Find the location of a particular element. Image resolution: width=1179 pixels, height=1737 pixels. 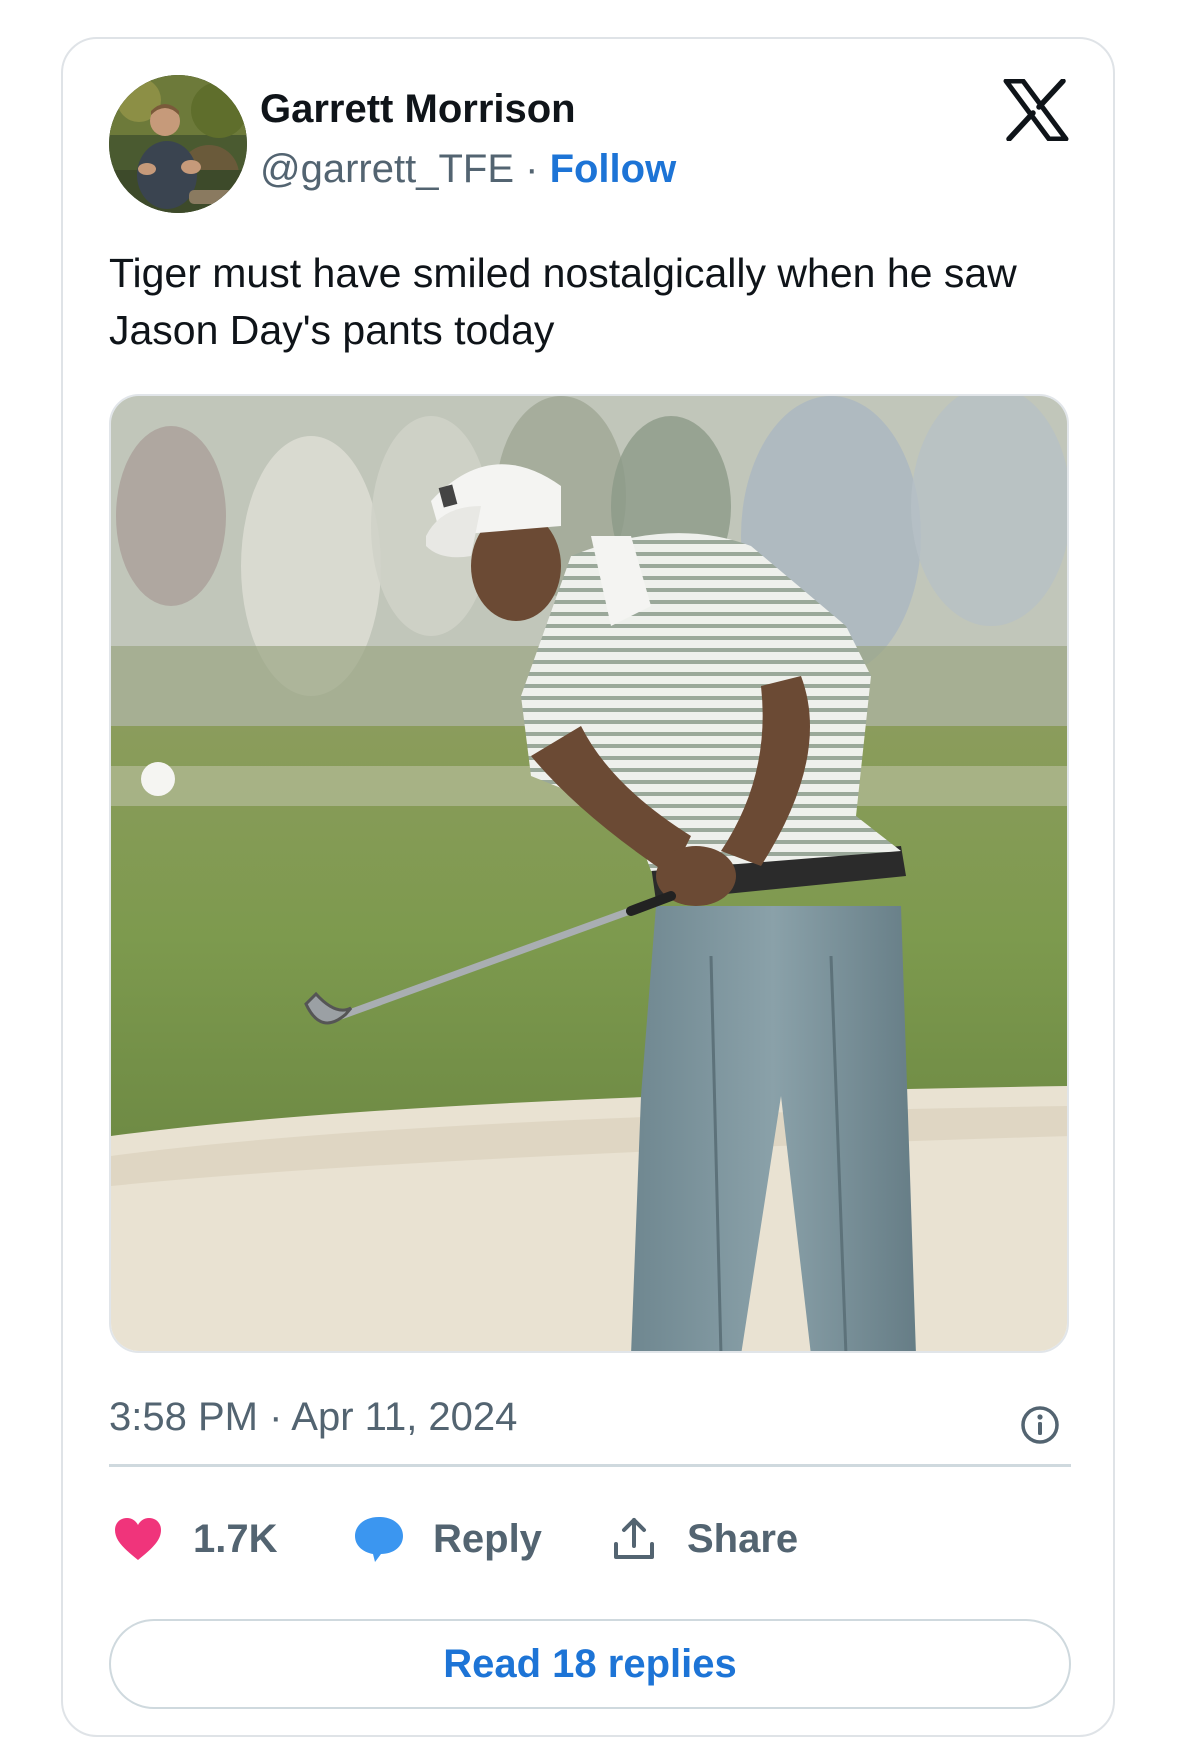

info-icon is located at coordinates (1040, 1425).